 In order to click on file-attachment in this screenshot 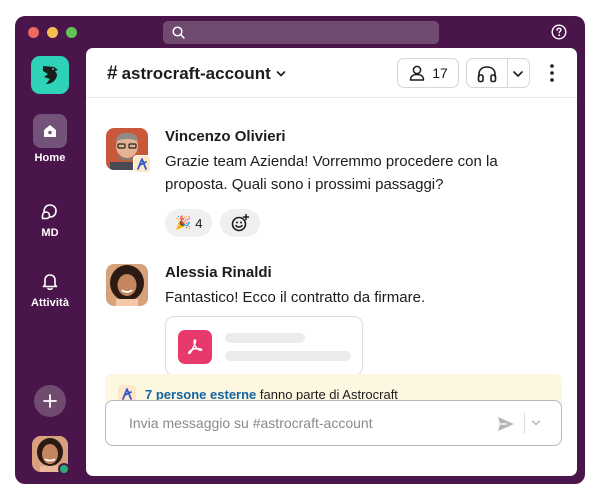, I will do `click(264, 346)`.